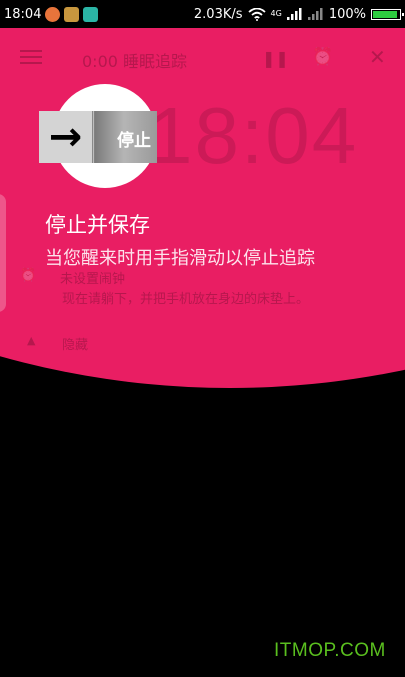  What do you see at coordinates (275, 58) in the screenshot?
I see `pause-icon: ❚❚` at bounding box center [275, 58].